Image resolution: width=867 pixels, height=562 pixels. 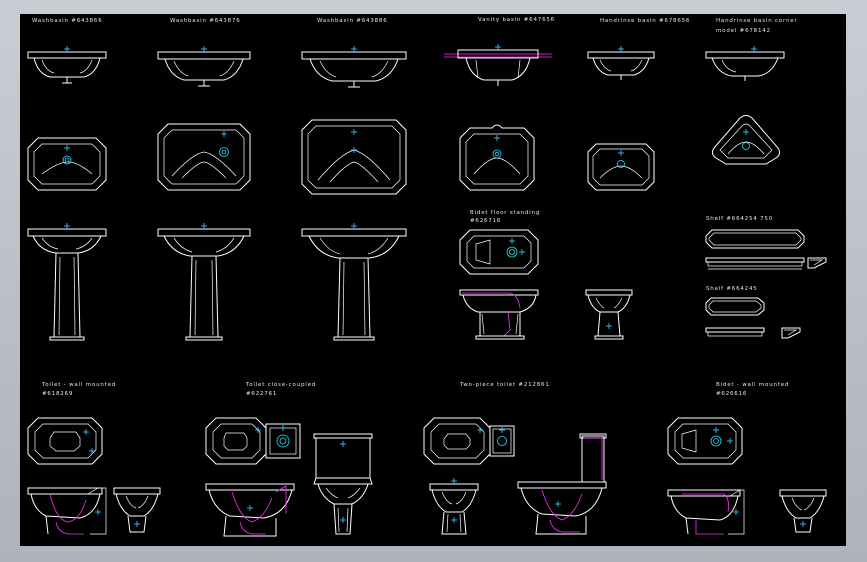 I want to click on toilet-wall-plan, so click(x=65, y=441).